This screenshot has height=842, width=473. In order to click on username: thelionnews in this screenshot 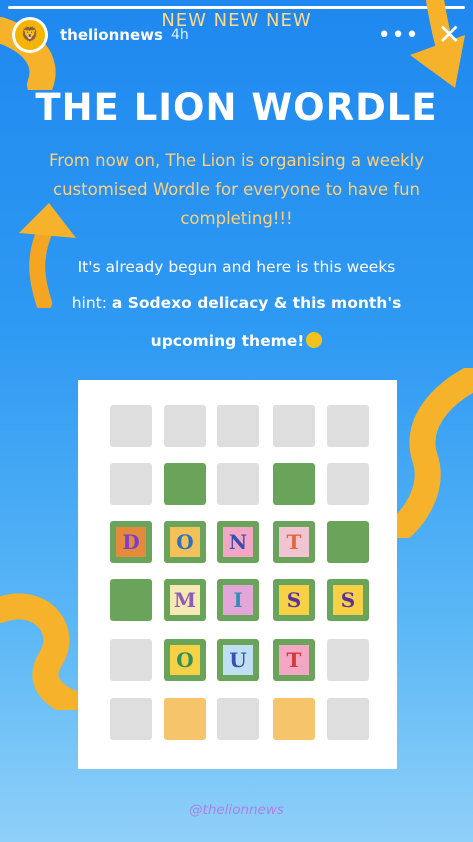, I will do `click(111, 35)`.